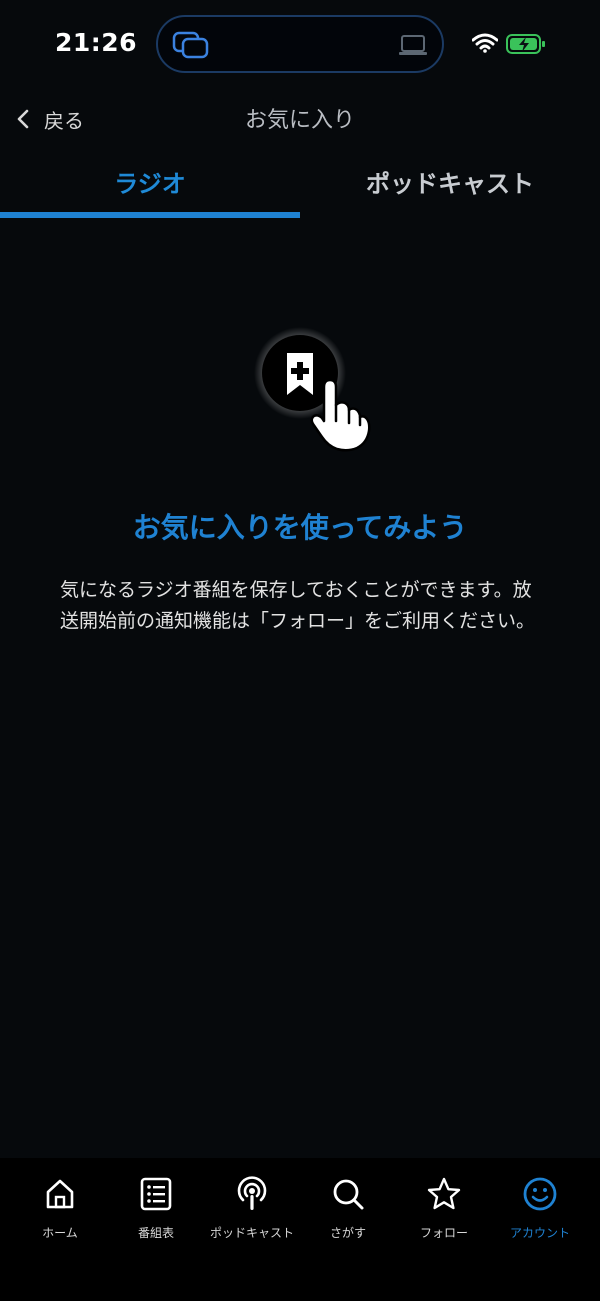 This screenshot has width=600, height=1301. I want to click on dynamic-island, so click(300, 44).